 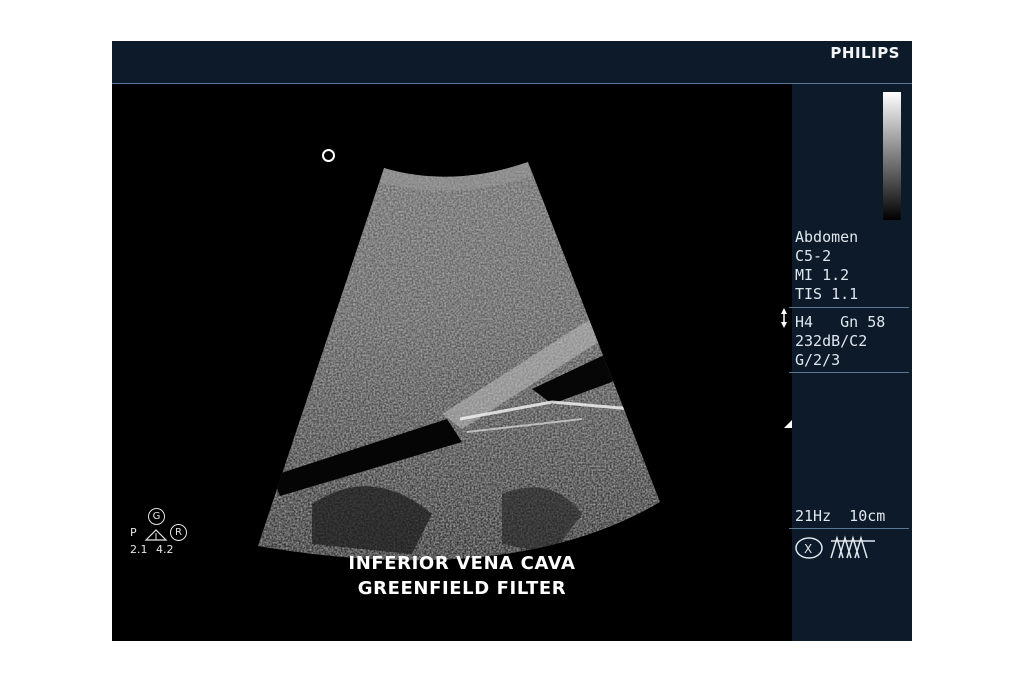 I want to click on top-bar: PHILIPS, so click(x=512, y=62).